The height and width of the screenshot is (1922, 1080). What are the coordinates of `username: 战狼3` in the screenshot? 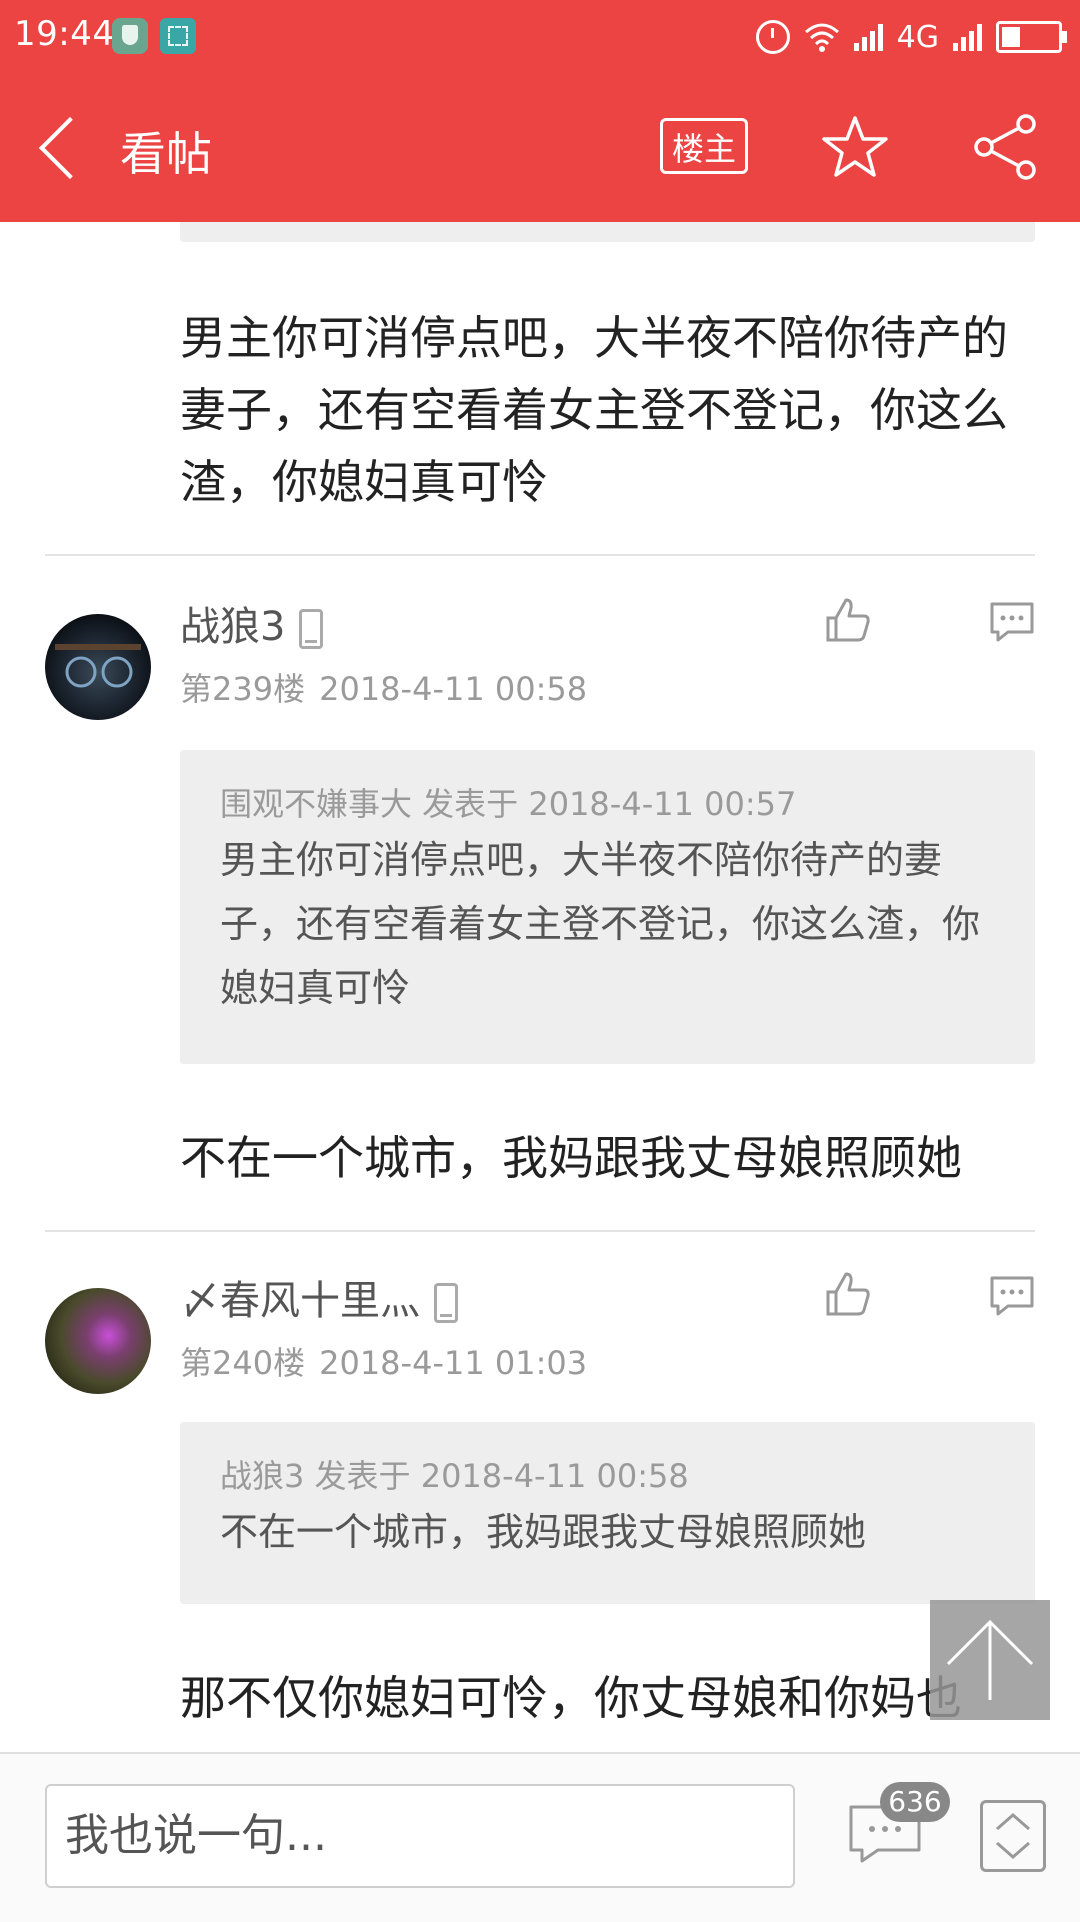 It's located at (252, 623).